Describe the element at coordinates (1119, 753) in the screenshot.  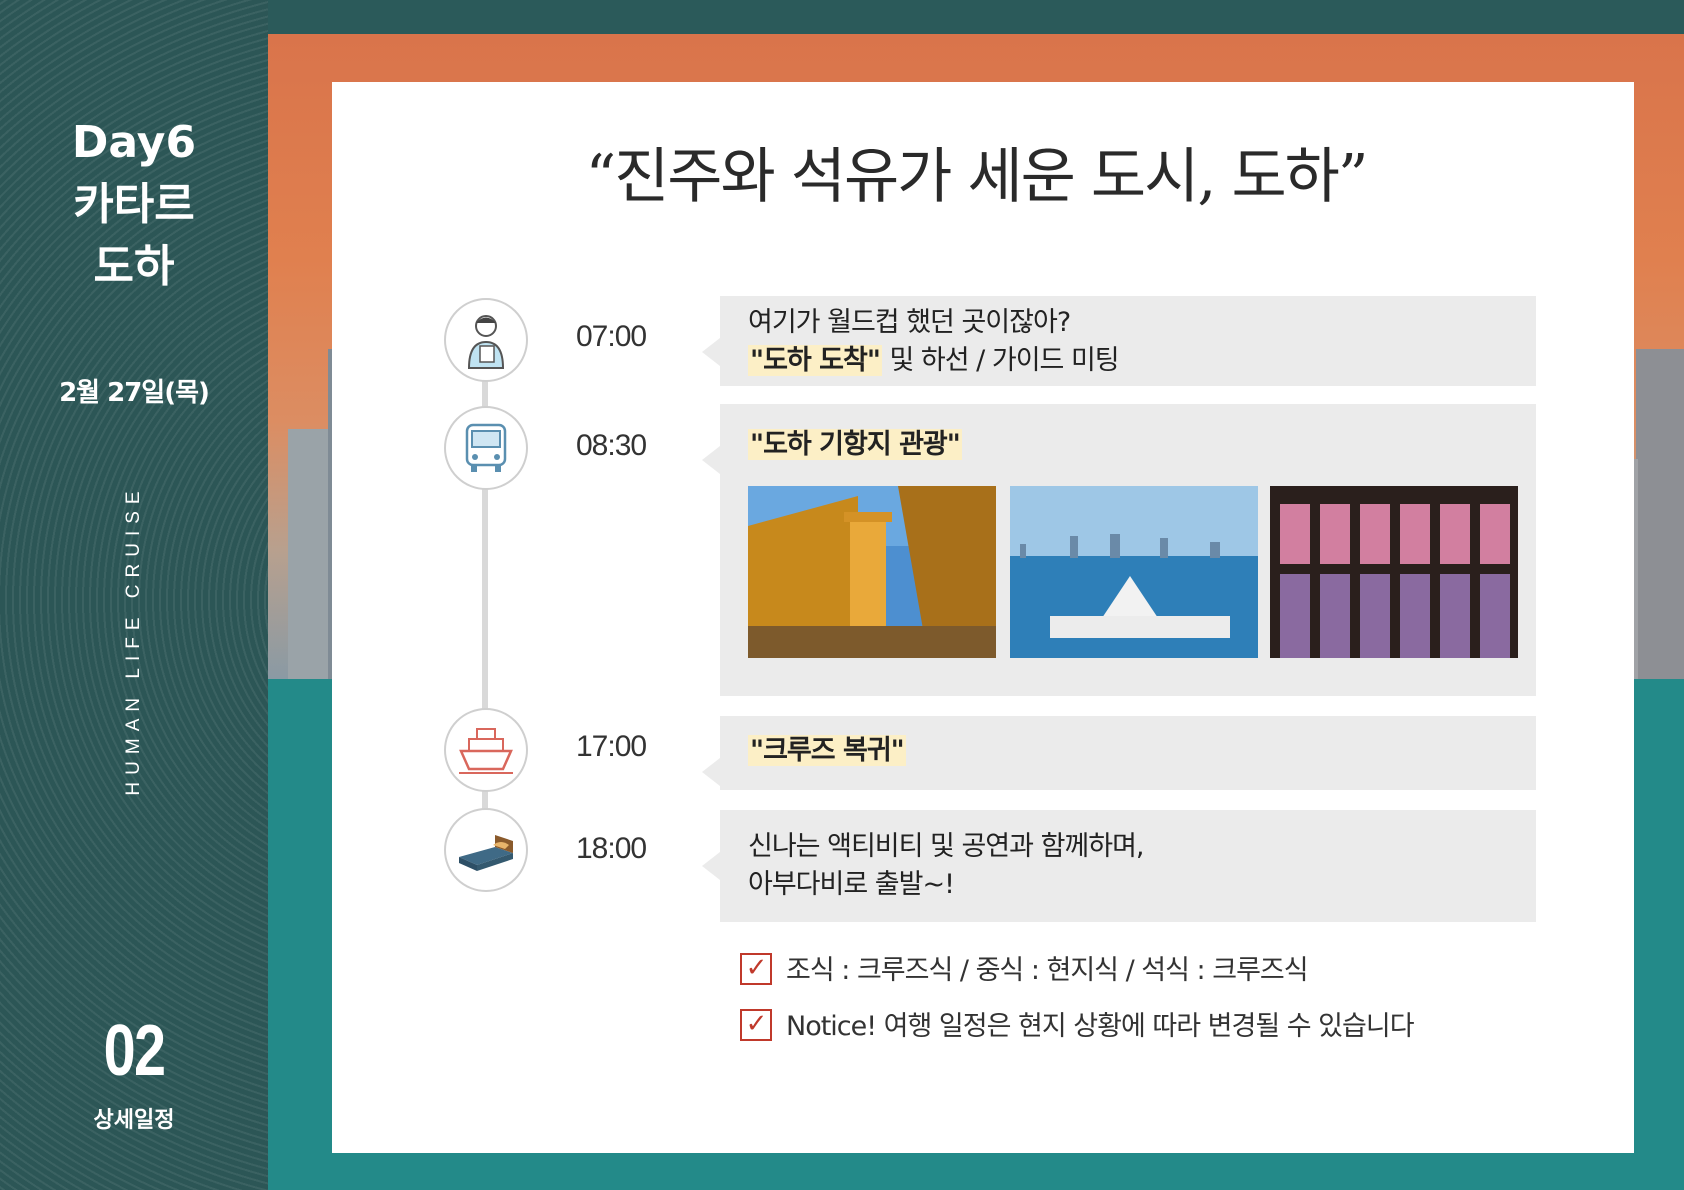
I see `schedule-item-cruise-return: "크루즈 복귀"` at that location.